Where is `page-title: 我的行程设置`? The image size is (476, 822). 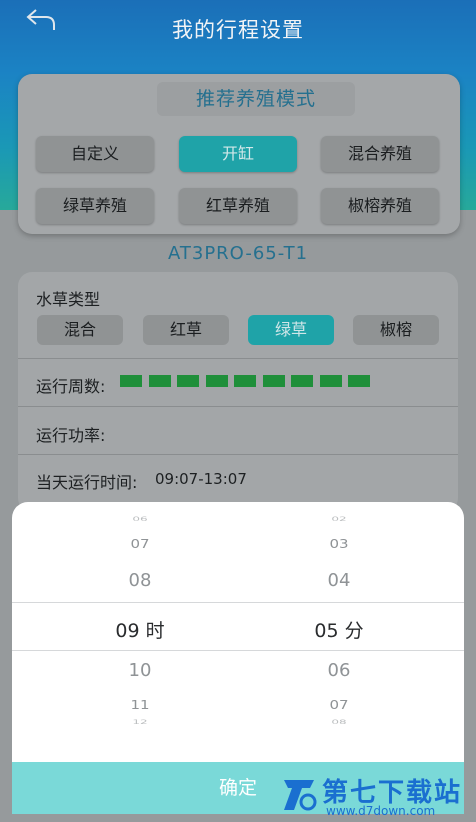 page-title: 我的行程设置 is located at coordinates (238, 30).